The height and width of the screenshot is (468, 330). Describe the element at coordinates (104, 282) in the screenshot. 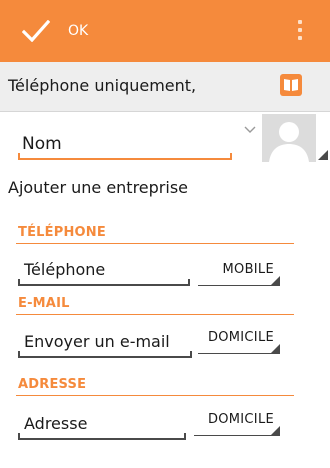

I see `phone-underline` at that location.